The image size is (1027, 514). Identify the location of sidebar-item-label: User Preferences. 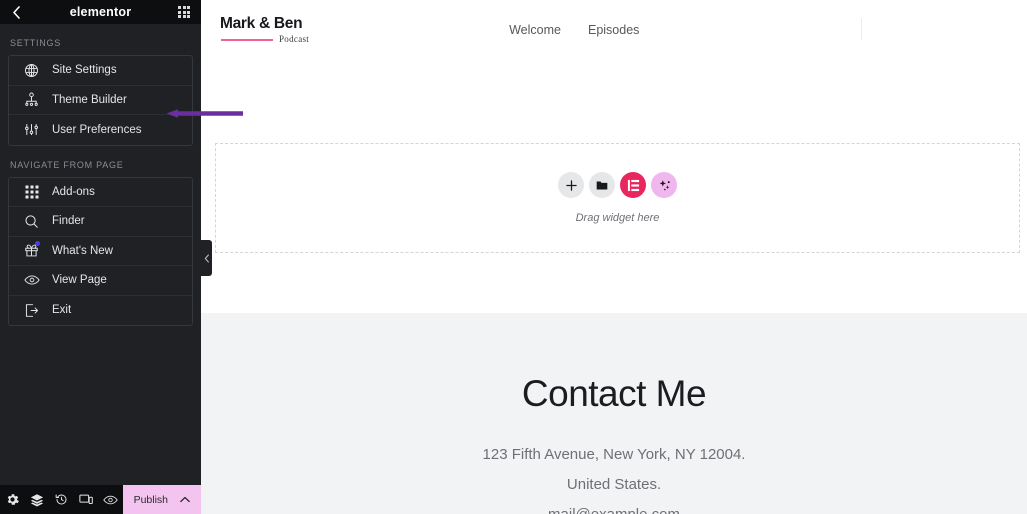
(97, 129).